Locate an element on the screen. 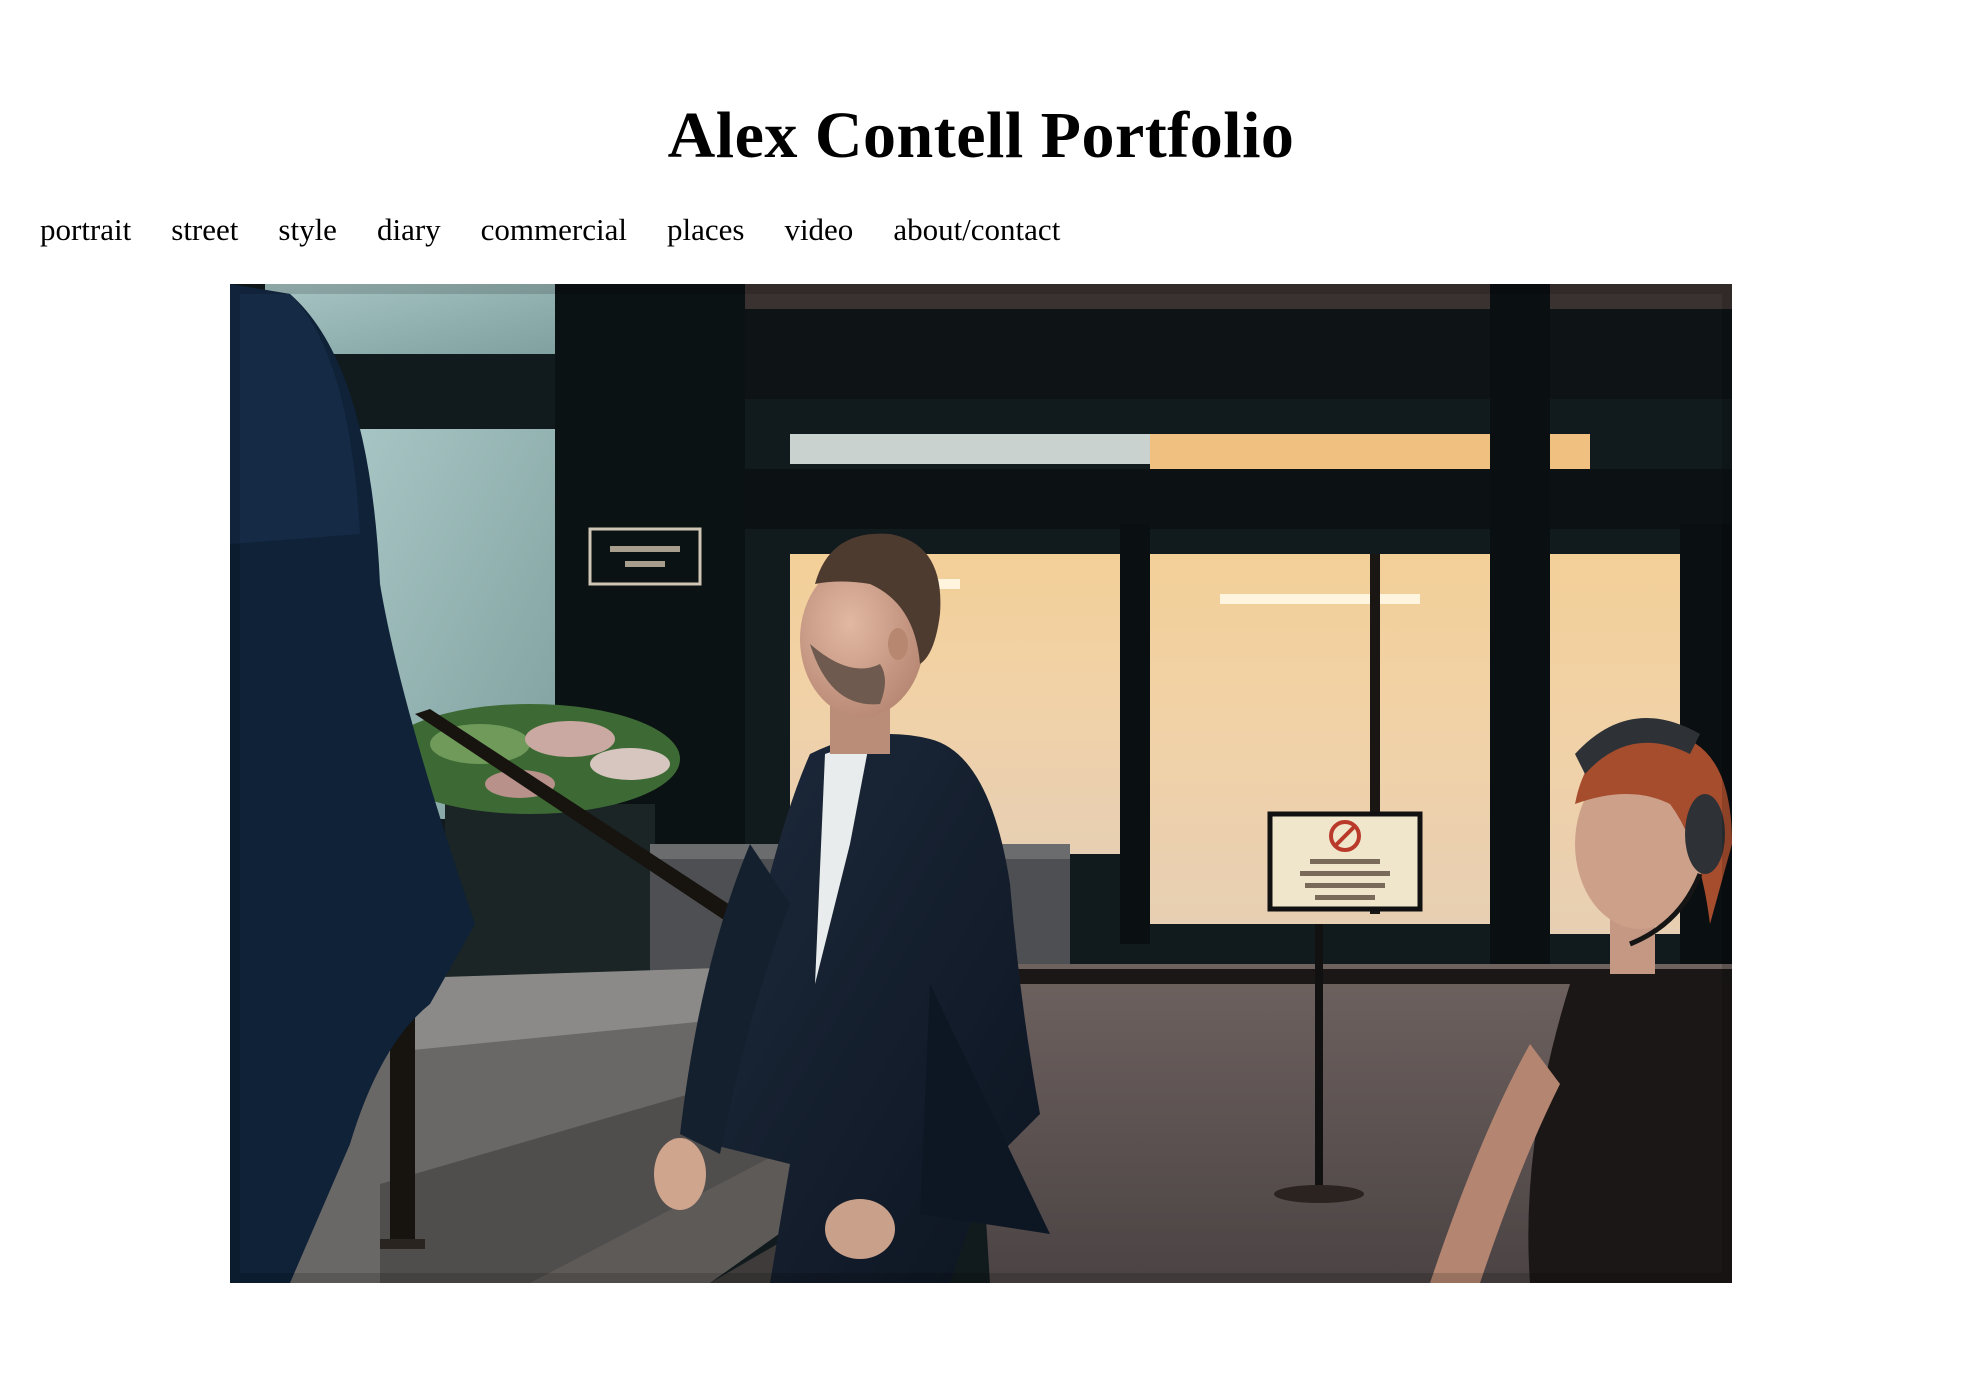  nav-item-places: places is located at coordinates (705, 230).